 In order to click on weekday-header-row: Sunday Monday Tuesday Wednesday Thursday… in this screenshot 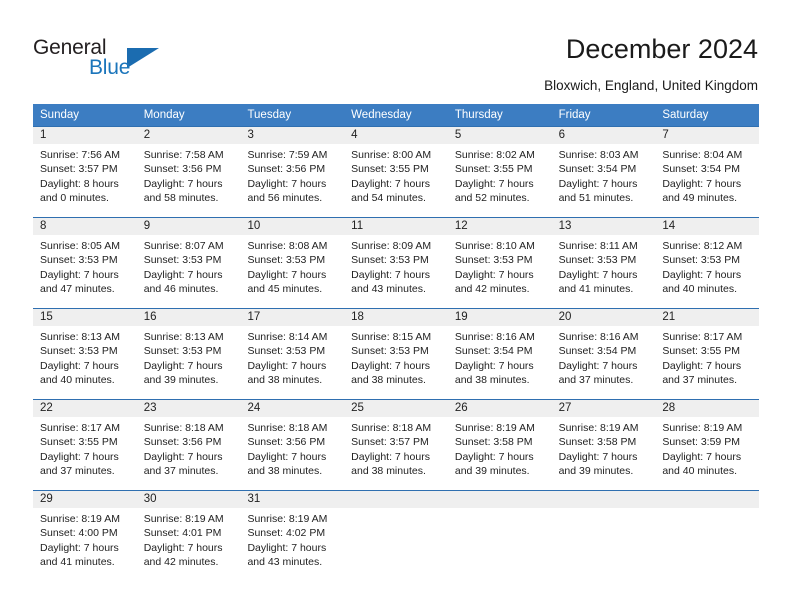, I will do `click(396, 115)`.